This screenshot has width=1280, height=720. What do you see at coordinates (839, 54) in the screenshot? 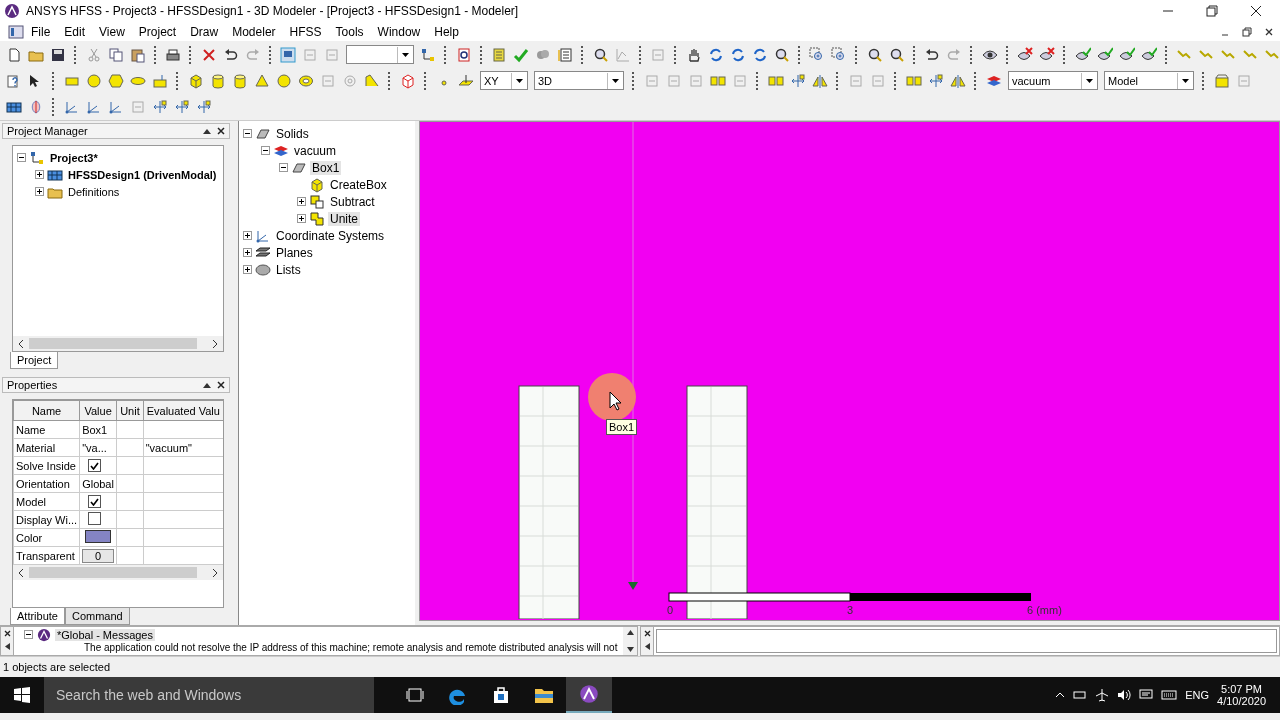
I see `zoom-in-icon` at bounding box center [839, 54].